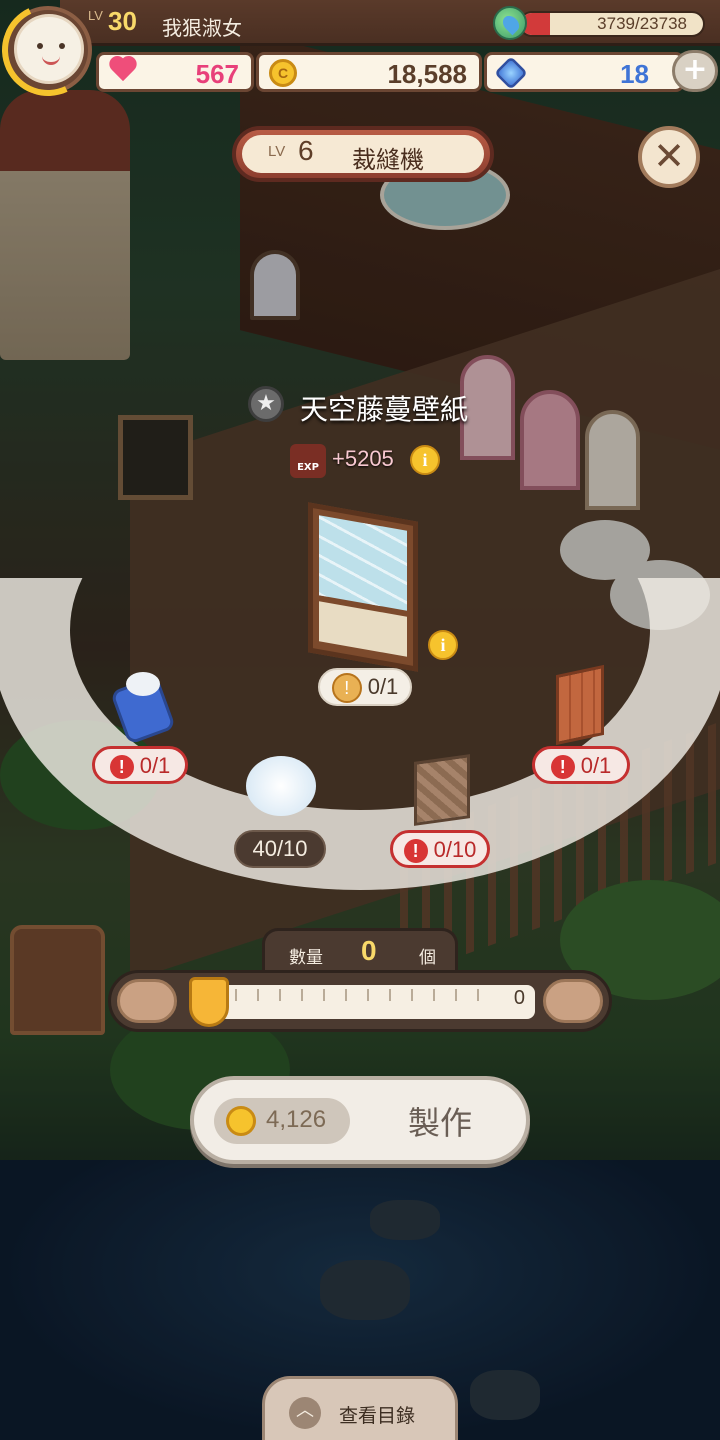 This screenshot has height=1440, width=720. Describe the element at coordinates (642, 23) in the screenshot. I see `energy-text: 3739/23738` at that location.